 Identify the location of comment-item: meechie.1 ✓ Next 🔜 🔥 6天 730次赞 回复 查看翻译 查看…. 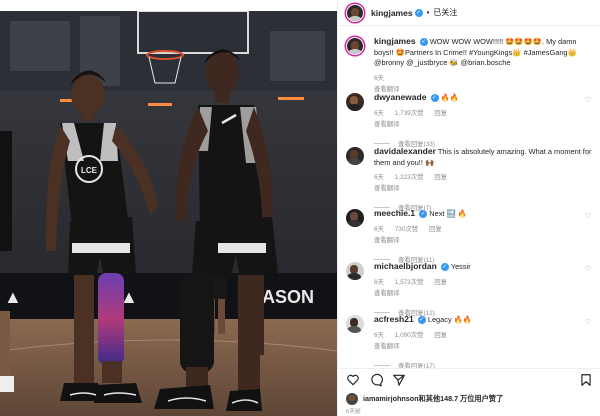
(469, 236).